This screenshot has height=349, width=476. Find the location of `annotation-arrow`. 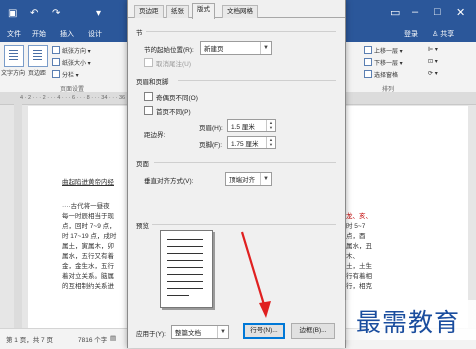

annotation-arrow is located at coordinates (255, 274).